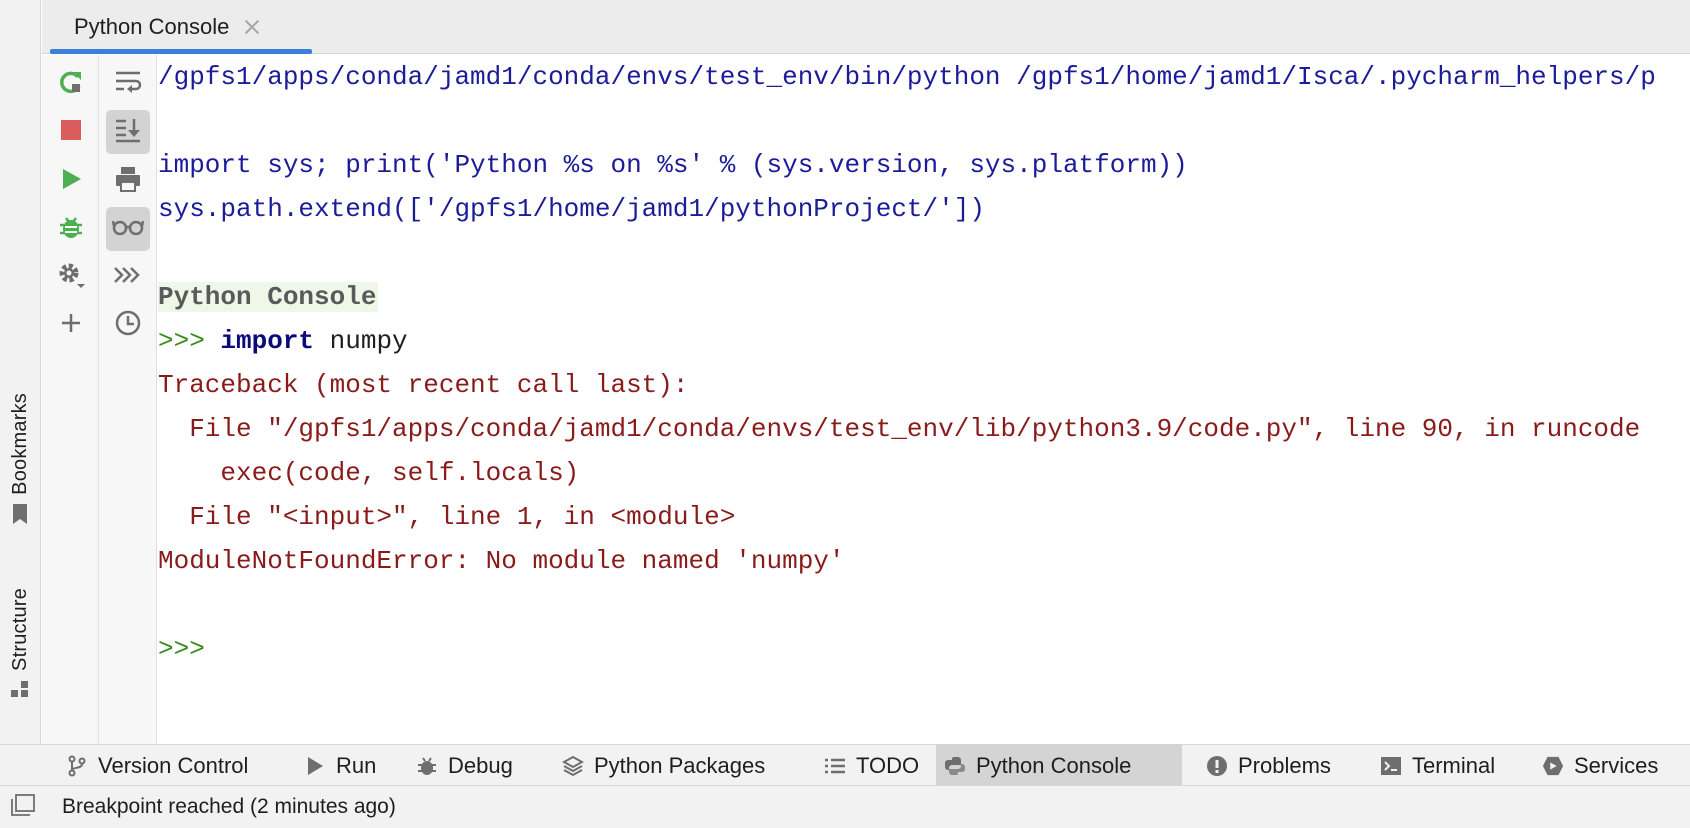 The height and width of the screenshot is (828, 1690). I want to click on stop-button, so click(71, 132).